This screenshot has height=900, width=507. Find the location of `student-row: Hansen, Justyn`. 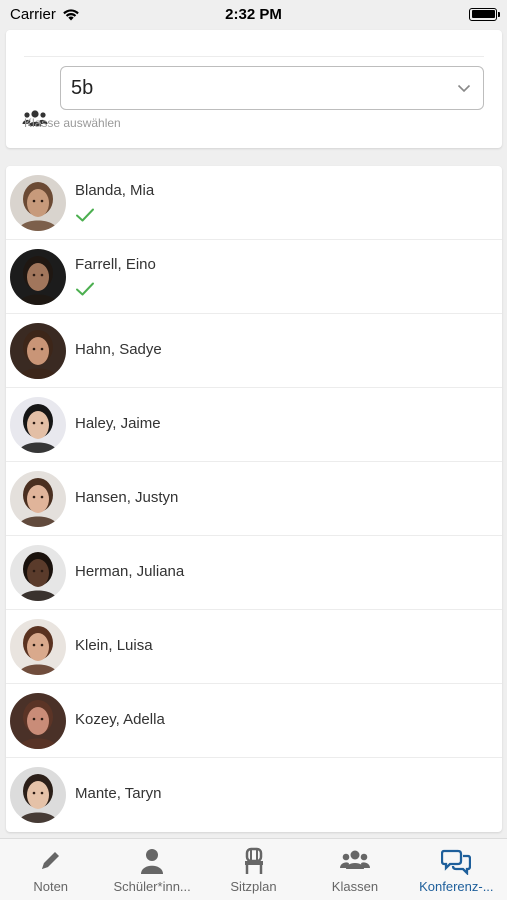

student-row: Hansen, Justyn is located at coordinates (254, 499).